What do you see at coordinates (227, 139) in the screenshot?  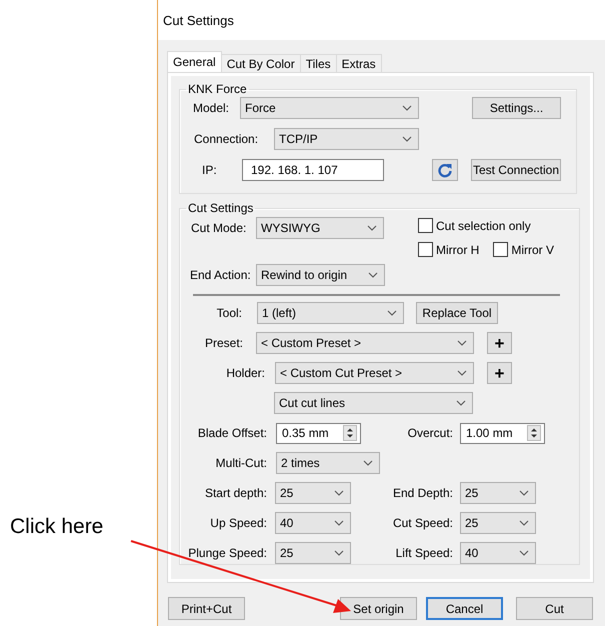 I see `field-label: Connection:` at bounding box center [227, 139].